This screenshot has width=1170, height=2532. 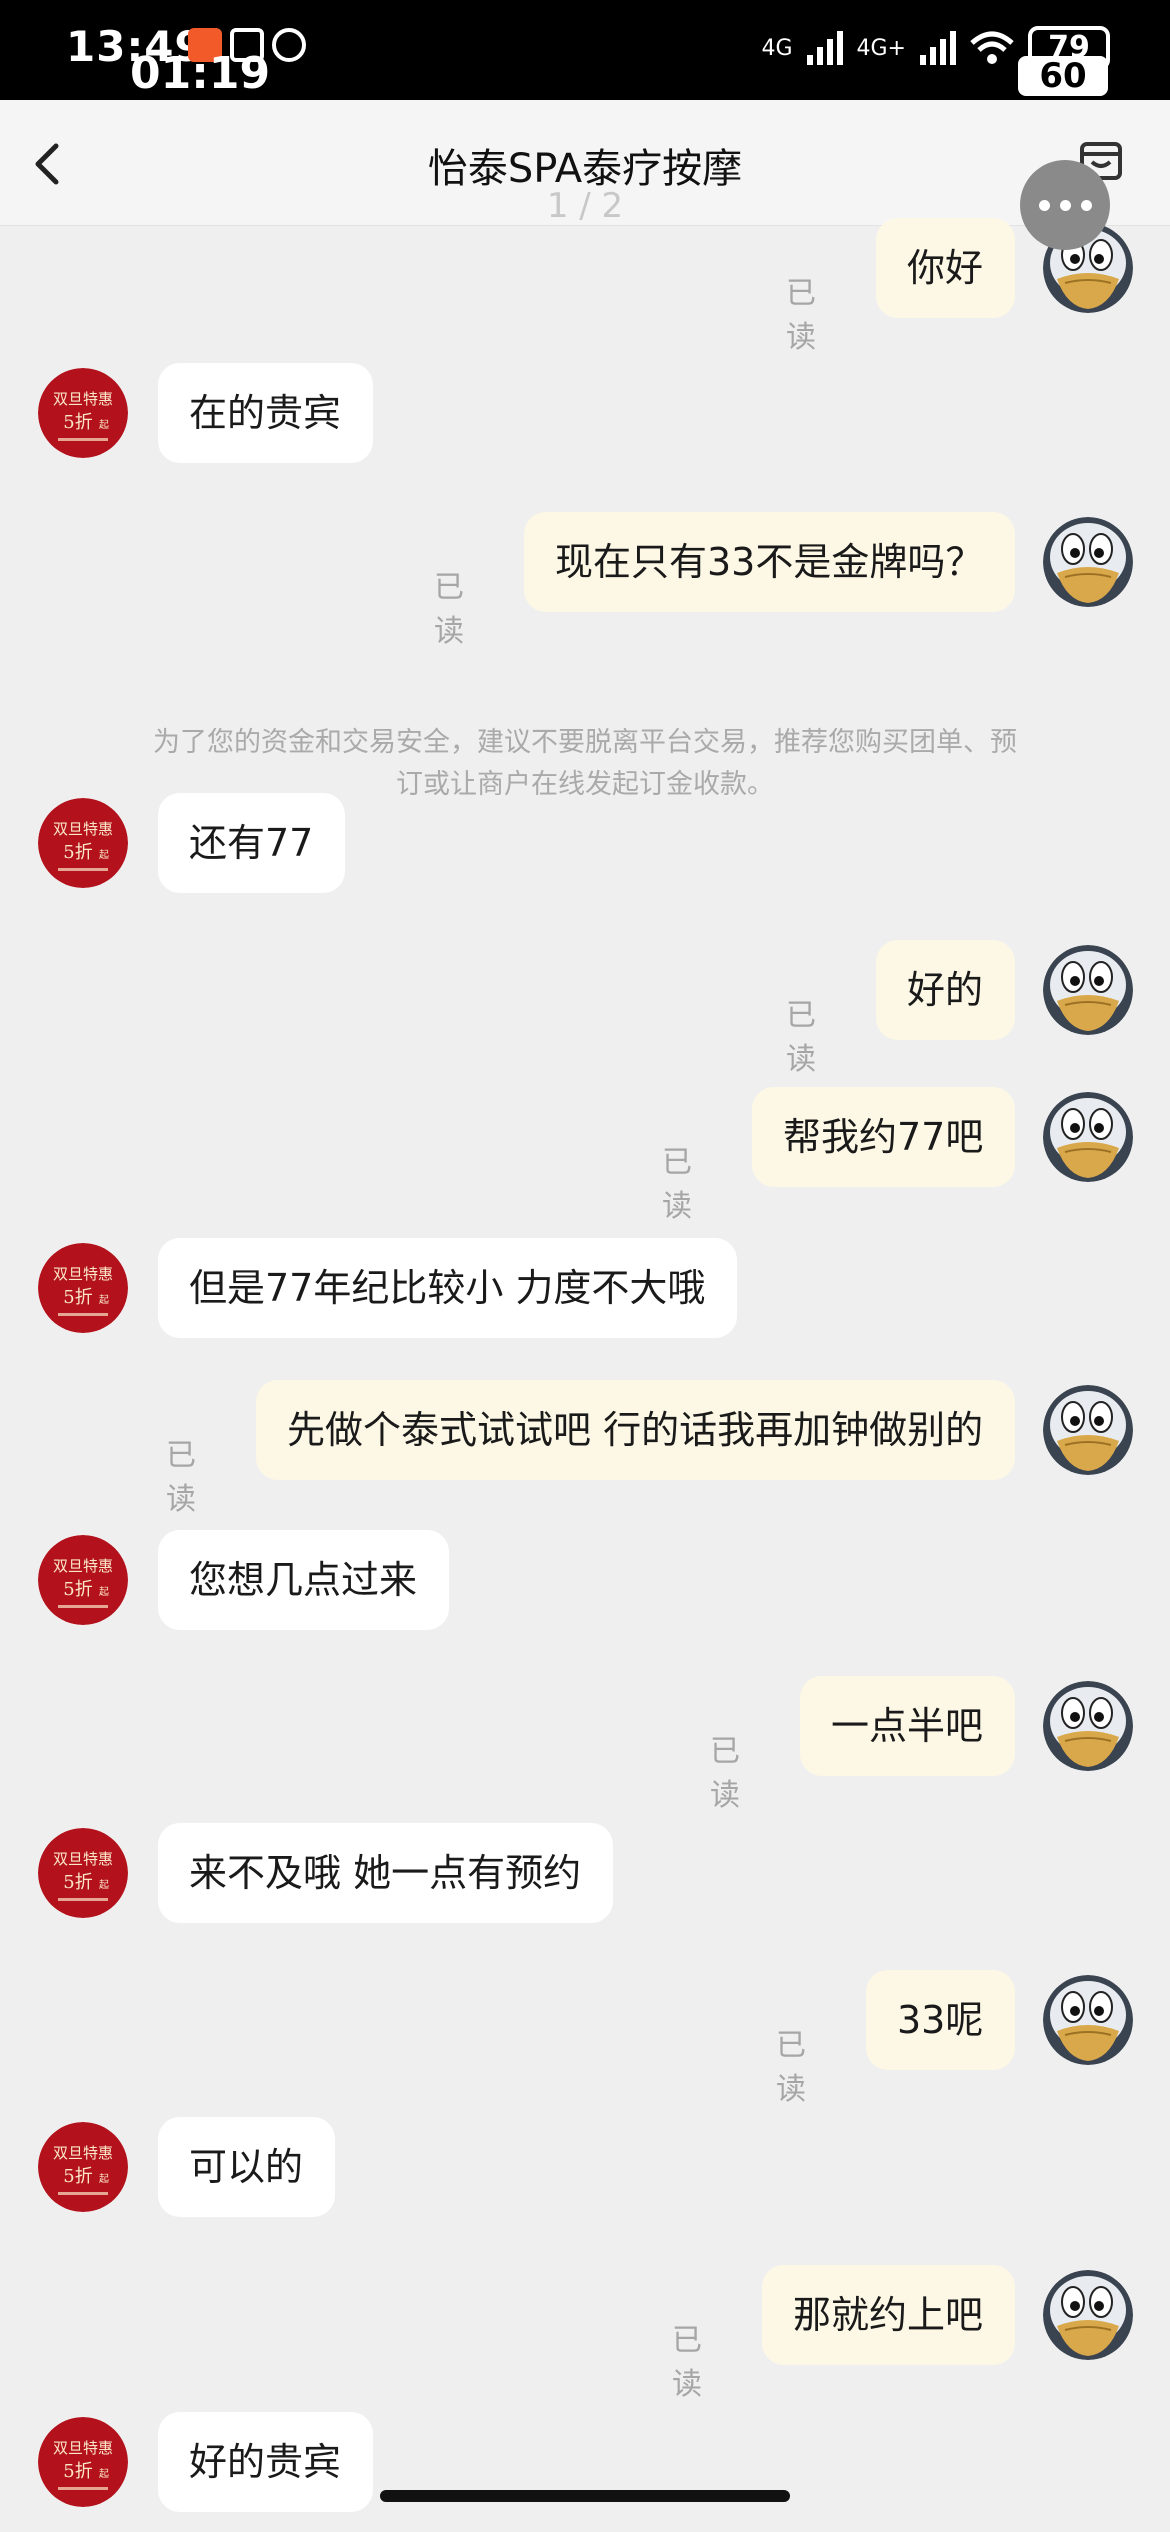 I want to click on message-bubble: 现在只有33不是金牌吗？, so click(x=769, y=562).